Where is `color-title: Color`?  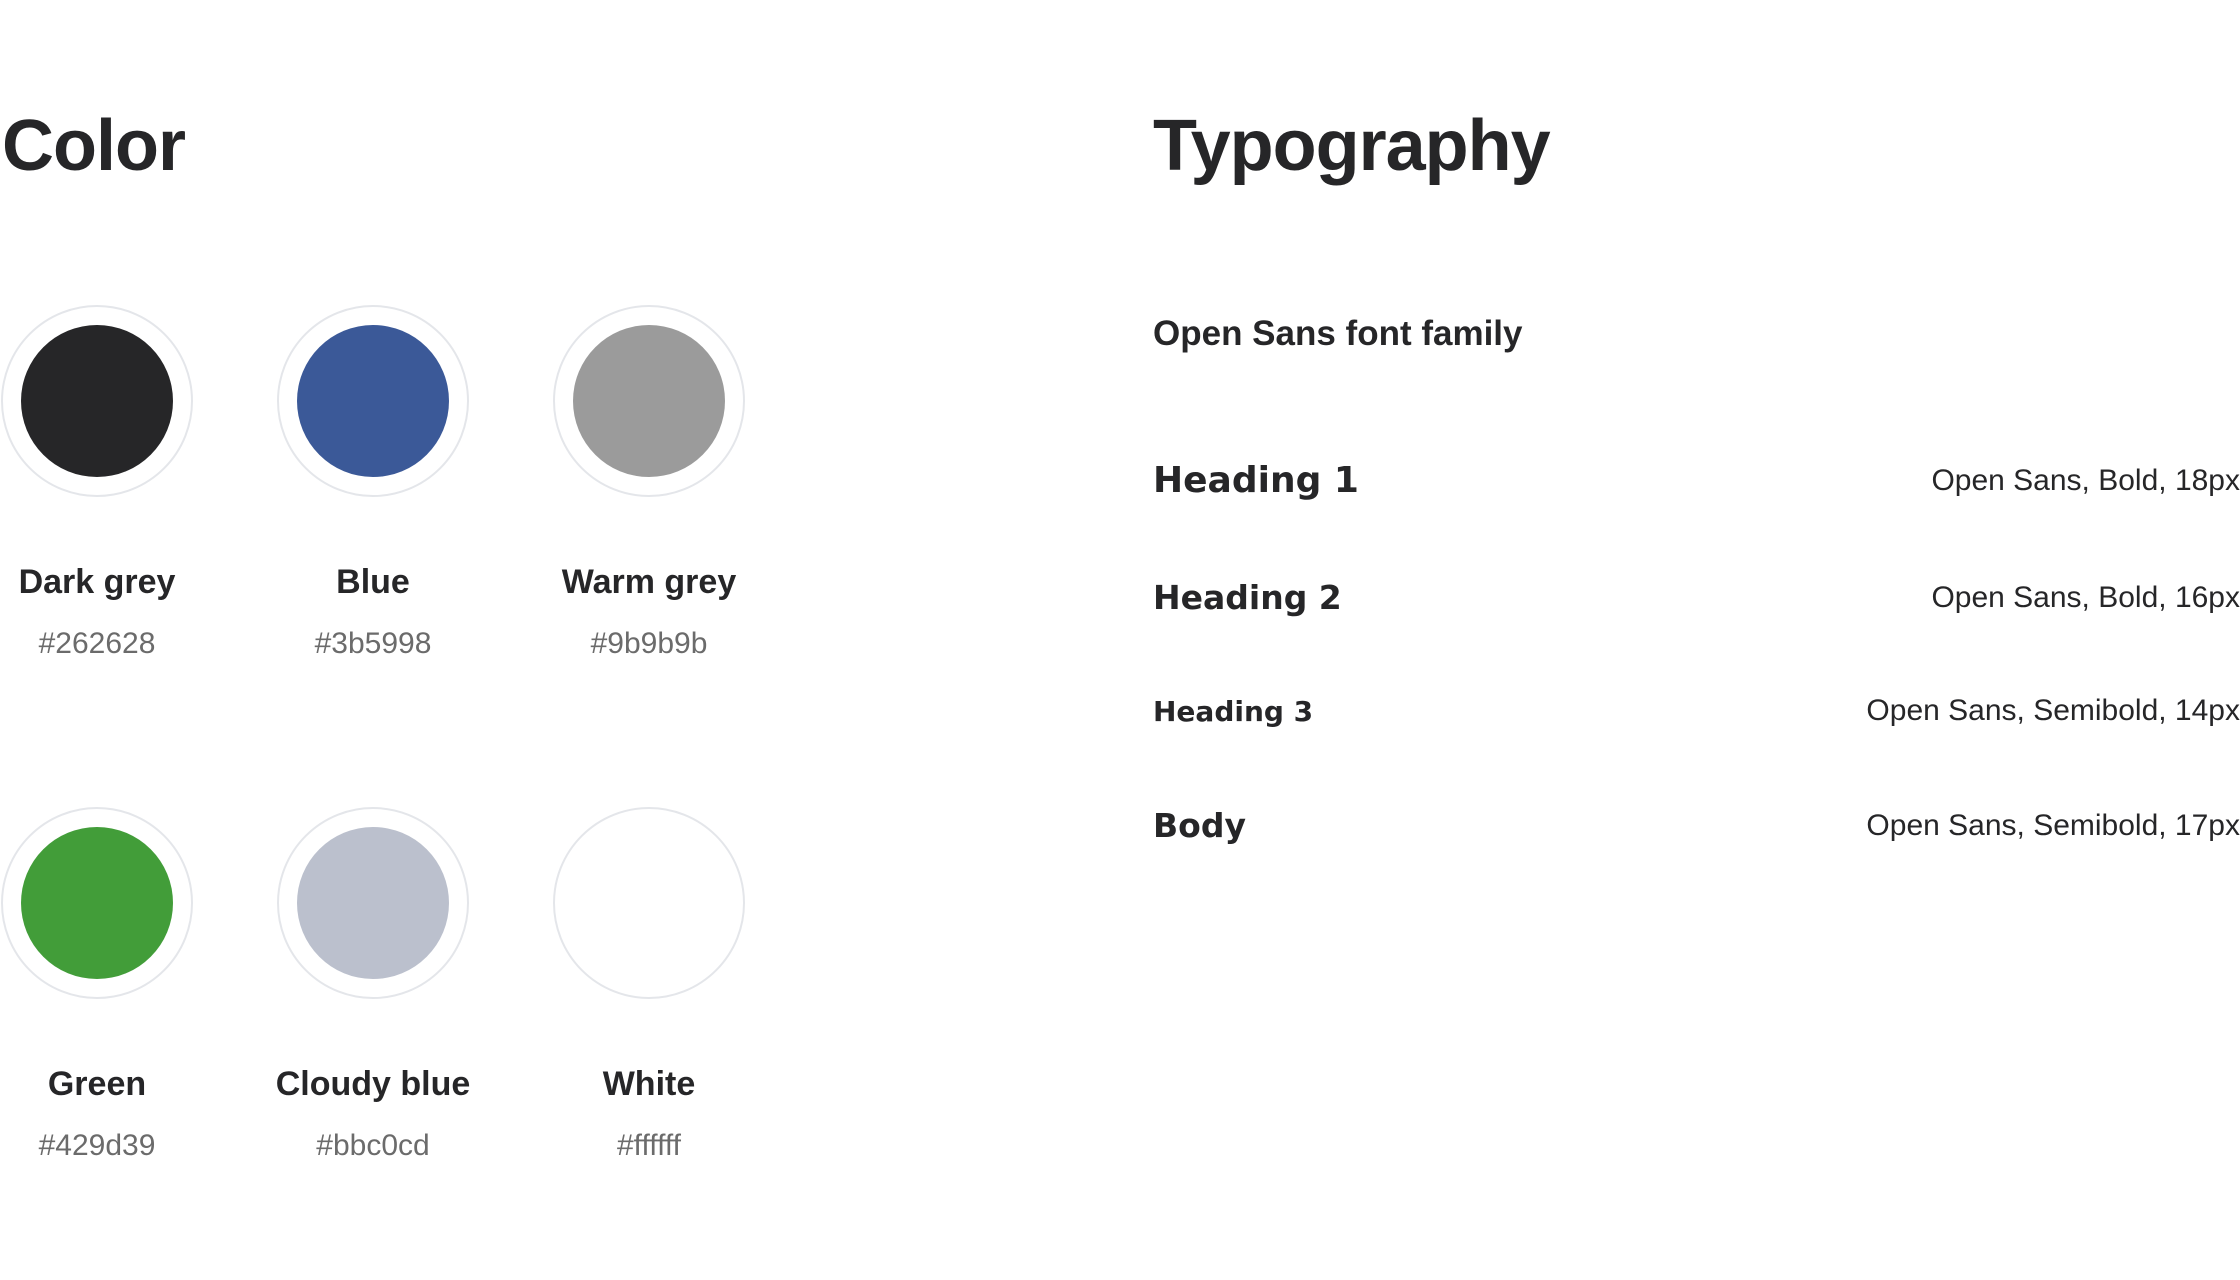
color-title: Color is located at coordinates (94, 146).